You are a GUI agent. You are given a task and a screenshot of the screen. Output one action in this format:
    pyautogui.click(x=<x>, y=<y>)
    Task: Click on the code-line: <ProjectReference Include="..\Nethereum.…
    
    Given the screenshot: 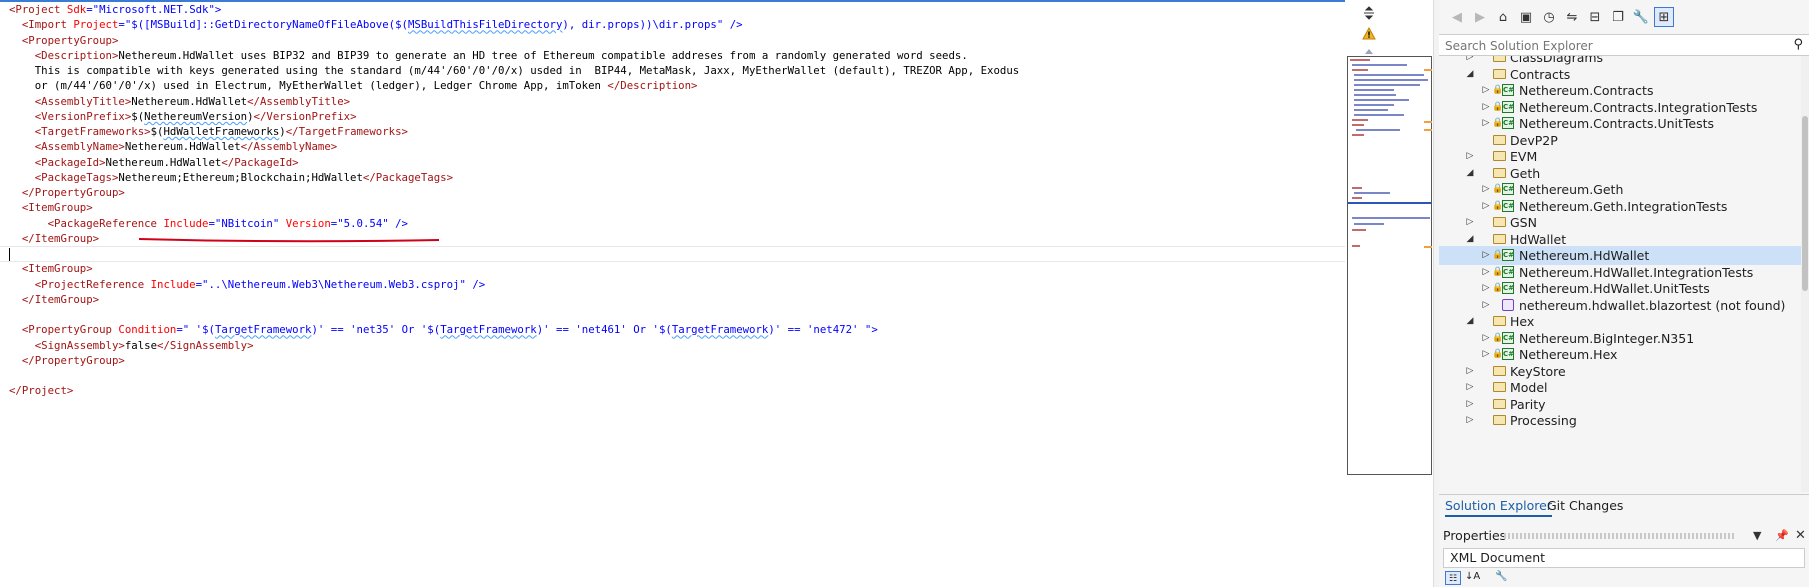 What is the action you would take?
    pyautogui.click(x=514, y=284)
    